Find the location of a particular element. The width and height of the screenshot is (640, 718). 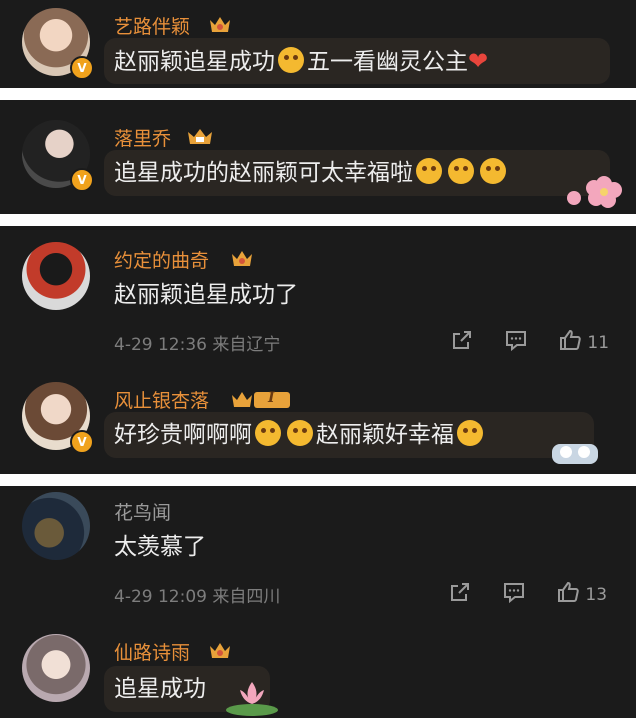

heart-emoji: ❤ is located at coordinates (478, 61).